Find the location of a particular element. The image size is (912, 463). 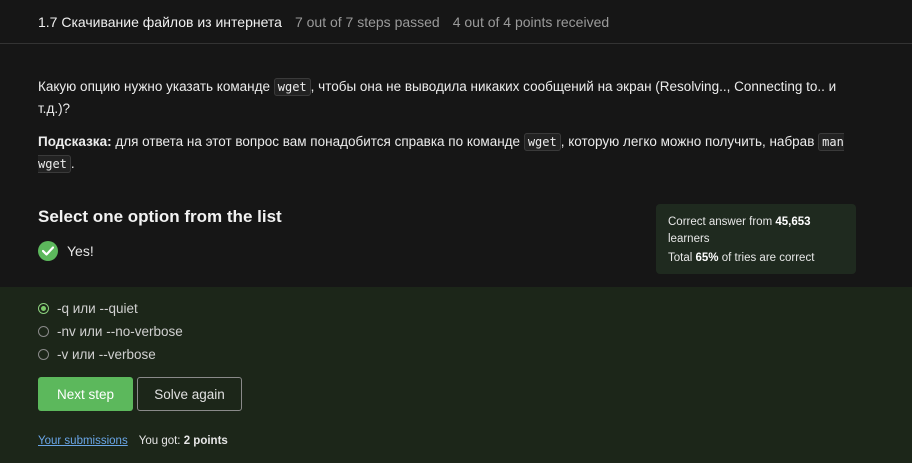

steps-progress: 7 out of 7 steps passed is located at coordinates (367, 21).